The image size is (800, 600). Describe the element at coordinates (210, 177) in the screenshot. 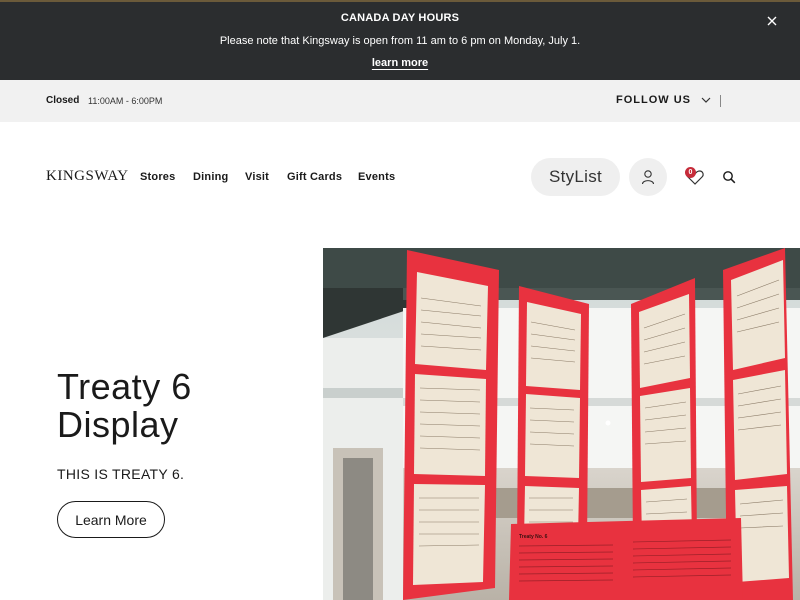

I see `nav-item-dining: Dining` at that location.